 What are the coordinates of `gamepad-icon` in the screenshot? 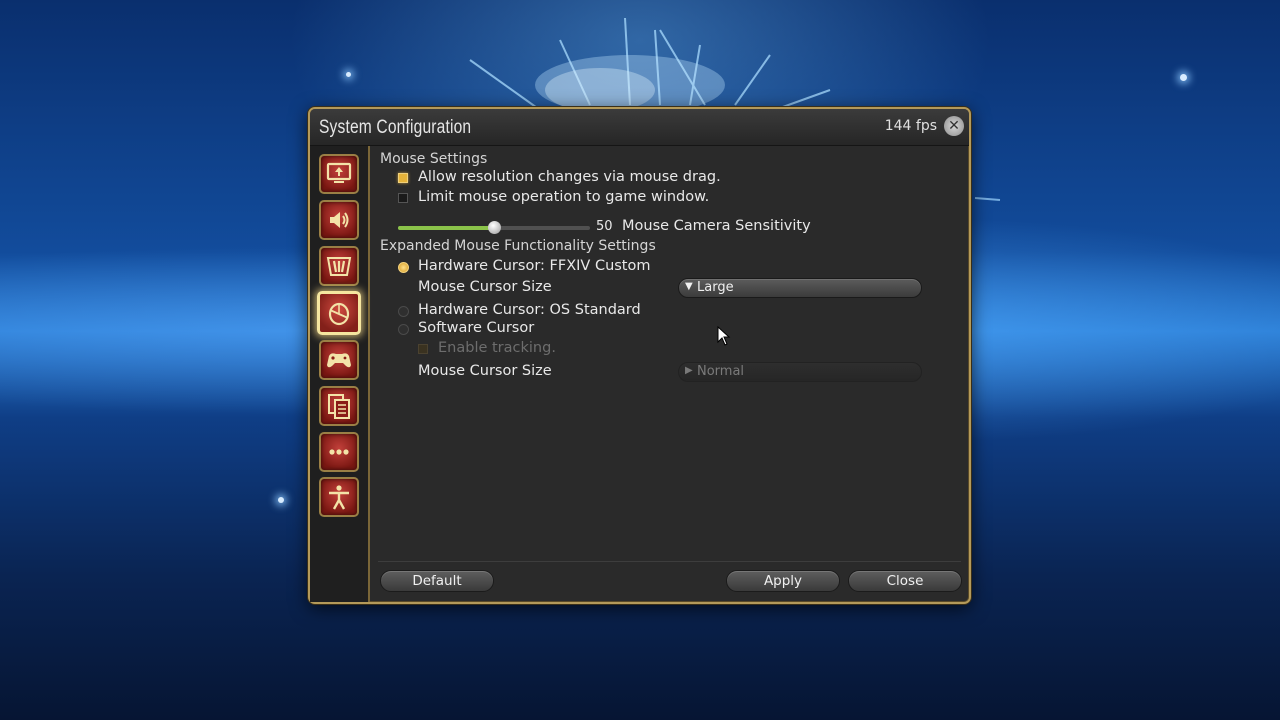 It's located at (339, 360).